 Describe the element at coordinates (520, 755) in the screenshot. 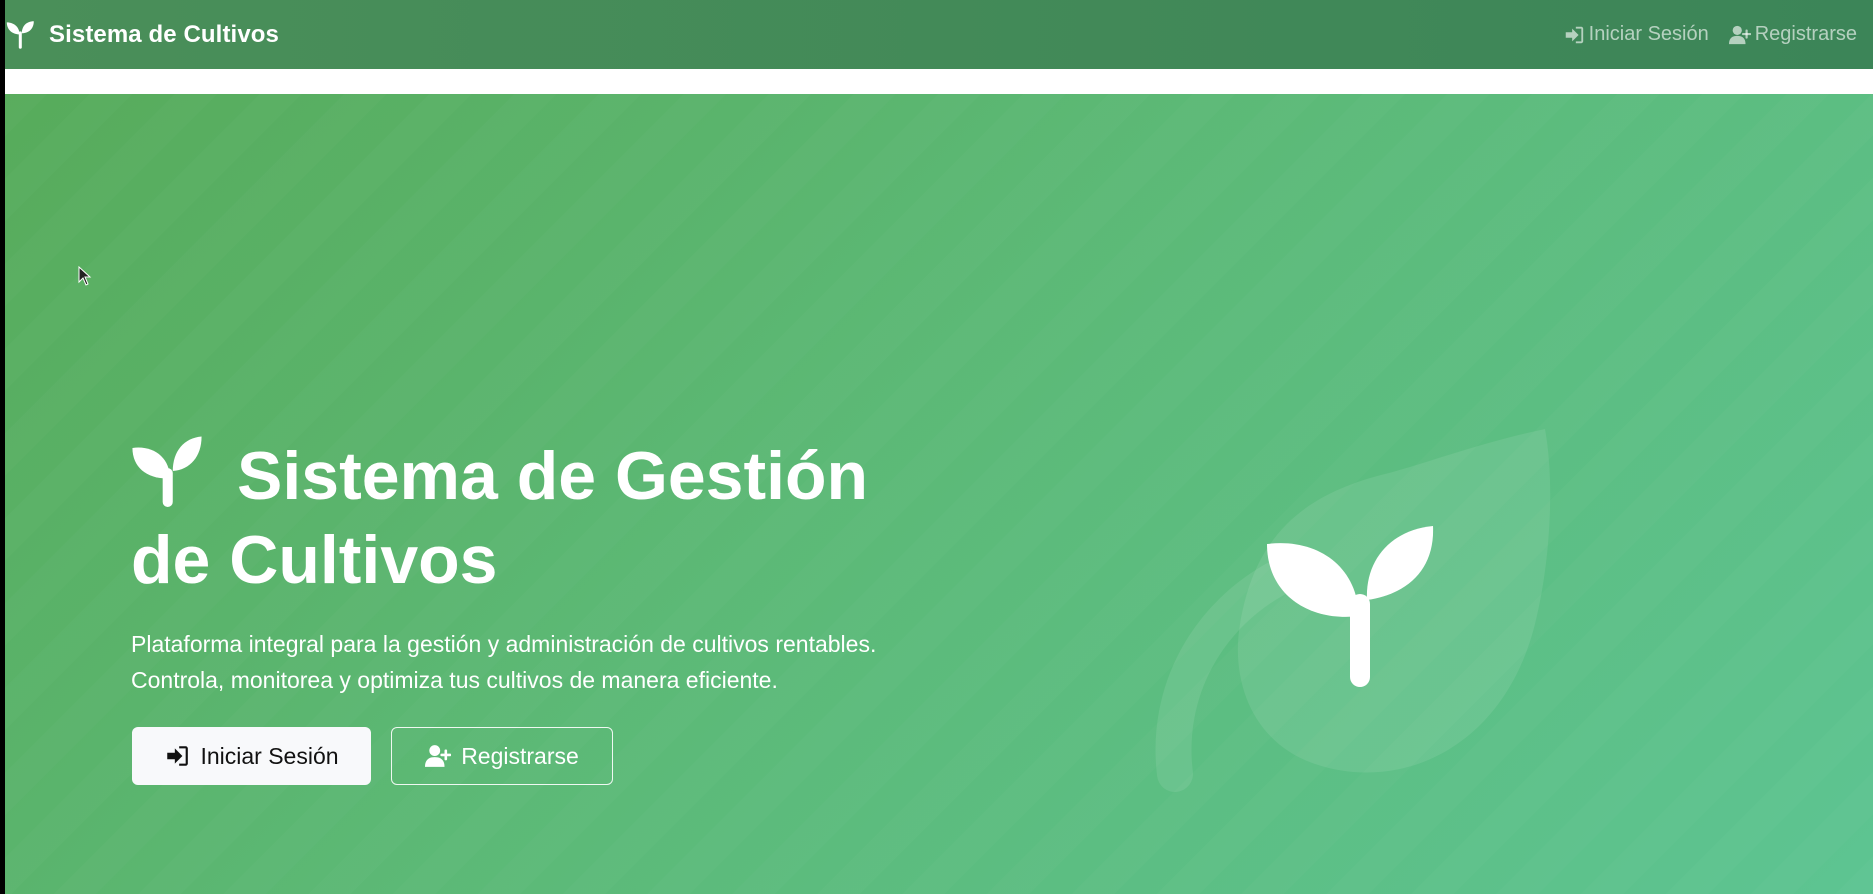

I see `register-button-label: Registrarse` at that location.